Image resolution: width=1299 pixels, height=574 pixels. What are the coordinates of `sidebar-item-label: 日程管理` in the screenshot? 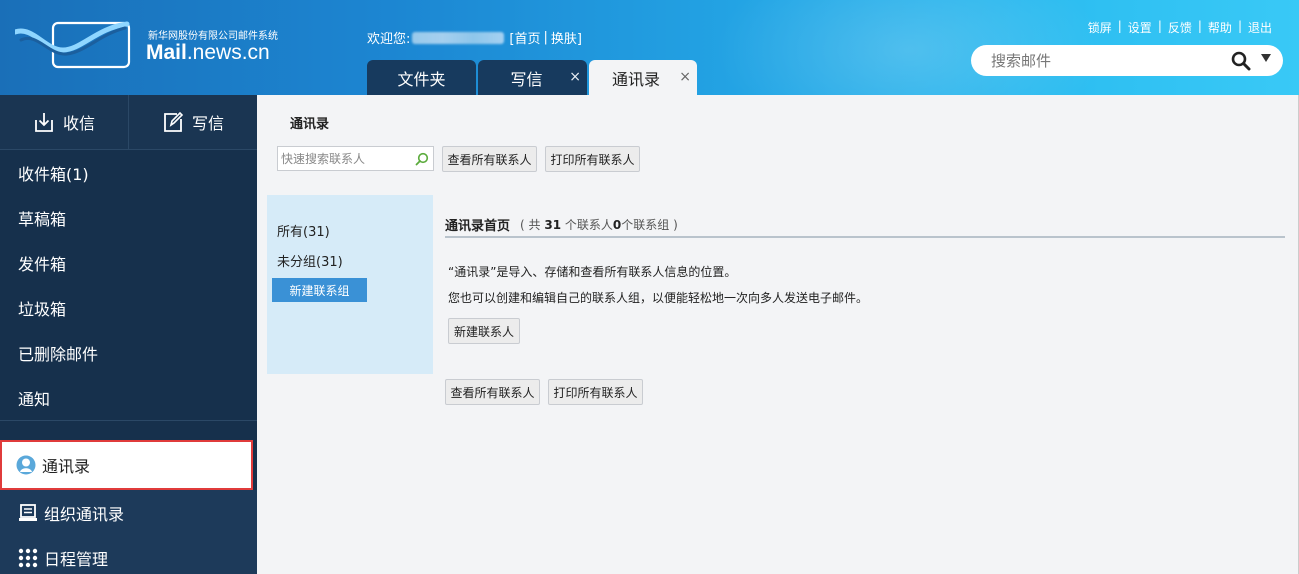 It's located at (76, 559).